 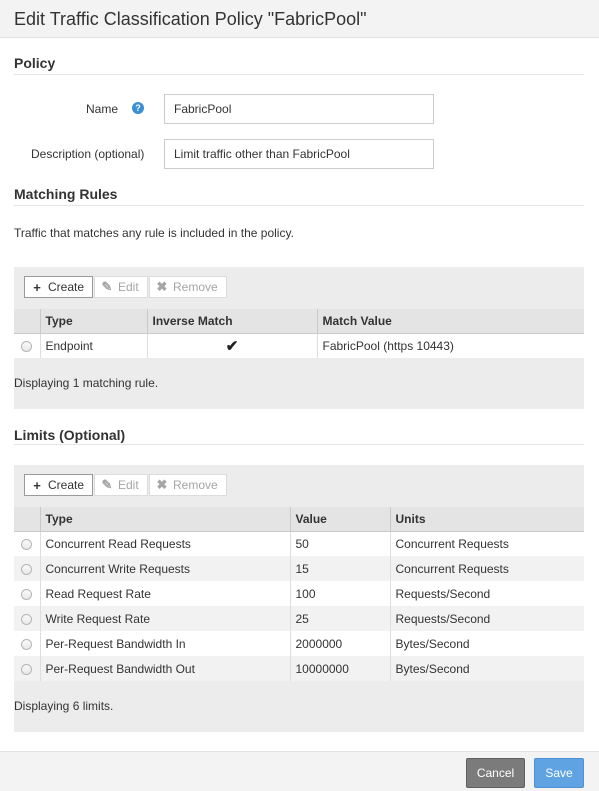 I want to click on limit-value-cell: 2000000, so click(x=340, y=643).